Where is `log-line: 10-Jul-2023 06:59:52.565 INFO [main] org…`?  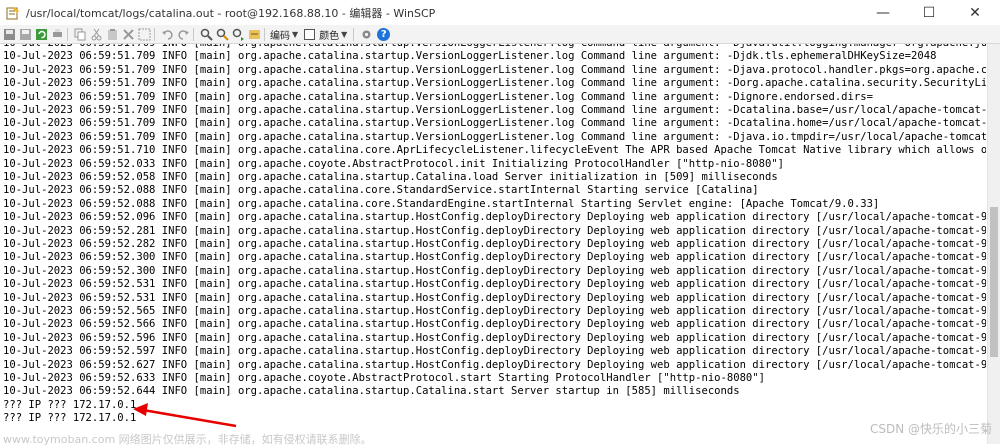
log-line: 10-Jul-2023 06:59:52.565 INFO [main] org… is located at coordinates (494, 311).